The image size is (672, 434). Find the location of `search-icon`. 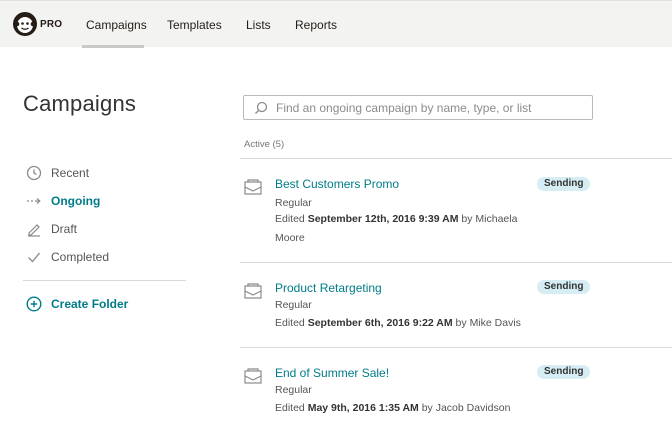

search-icon is located at coordinates (261, 108).